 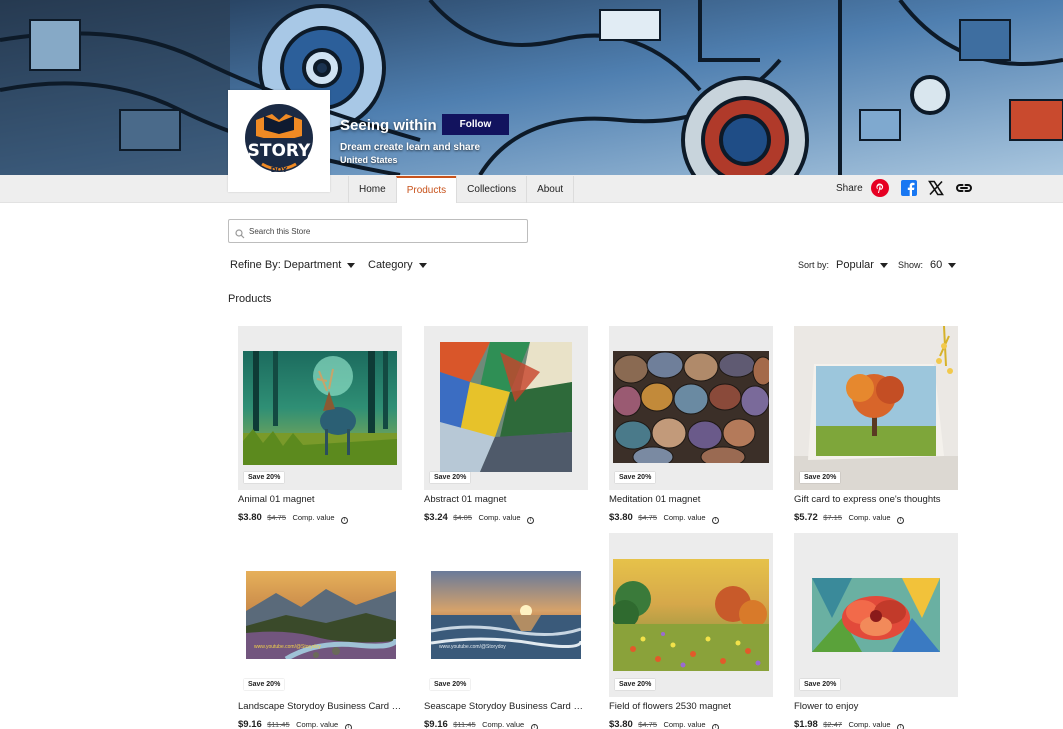 What do you see at coordinates (369, 160) in the screenshot?
I see `store-location: United States` at bounding box center [369, 160].